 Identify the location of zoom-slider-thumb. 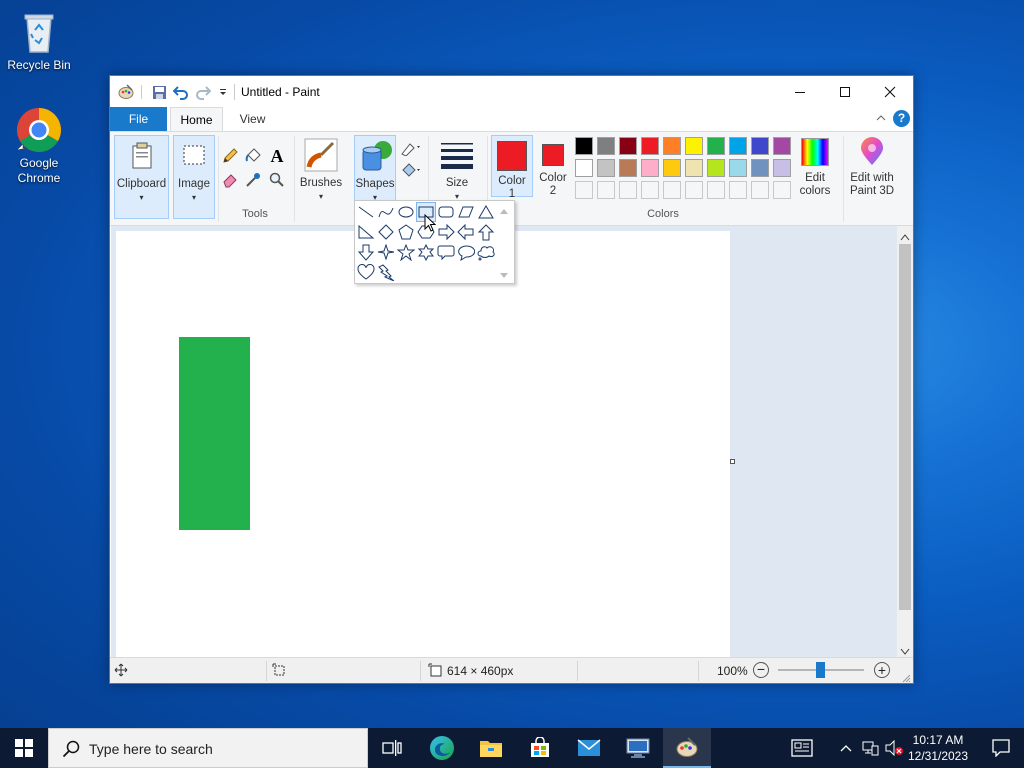
(820, 670).